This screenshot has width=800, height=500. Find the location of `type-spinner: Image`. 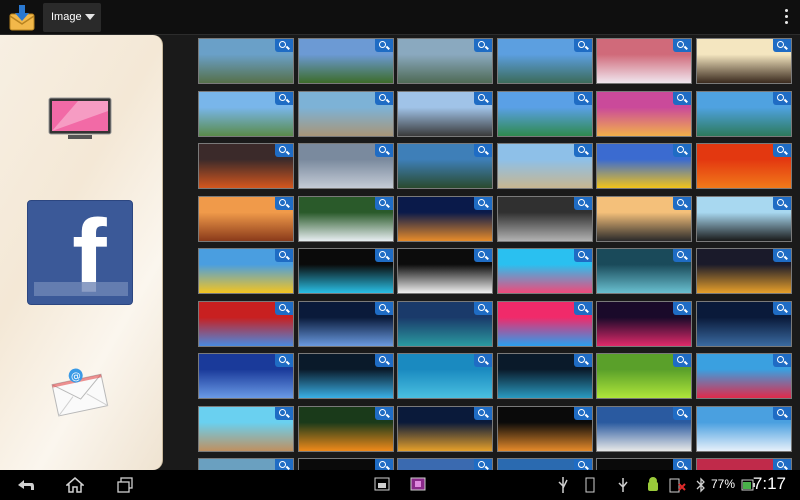

type-spinner: Image is located at coordinates (72, 17).